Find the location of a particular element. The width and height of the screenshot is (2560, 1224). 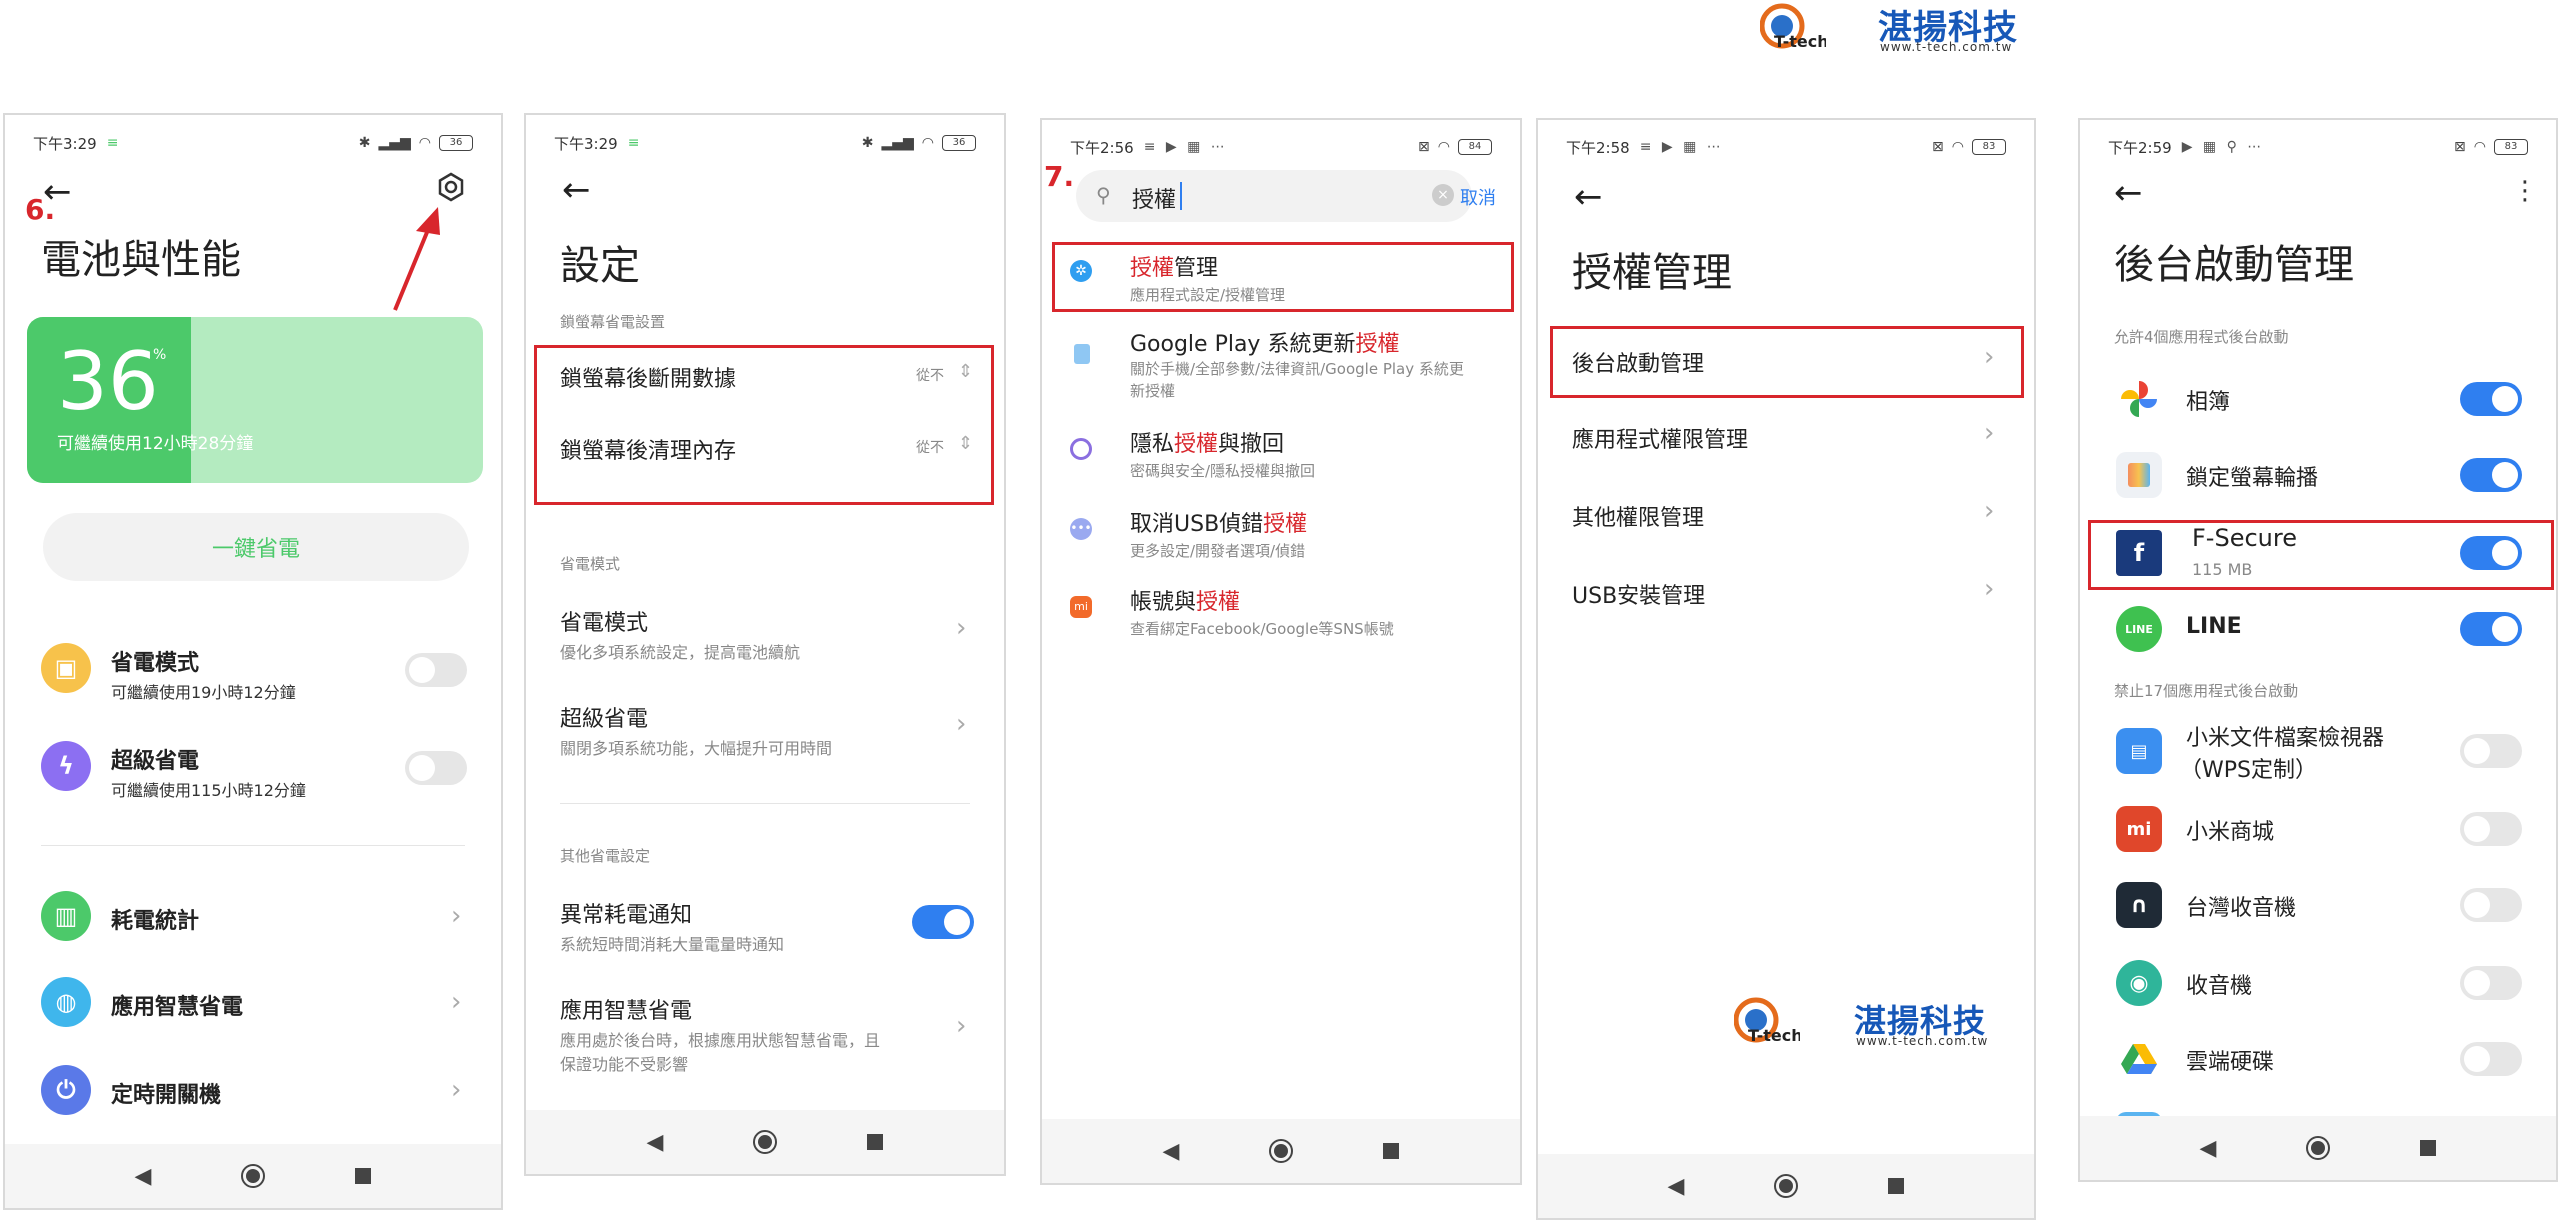

smart-saving-title: 應用智慧省電 is located at coordinates (177, 1005).